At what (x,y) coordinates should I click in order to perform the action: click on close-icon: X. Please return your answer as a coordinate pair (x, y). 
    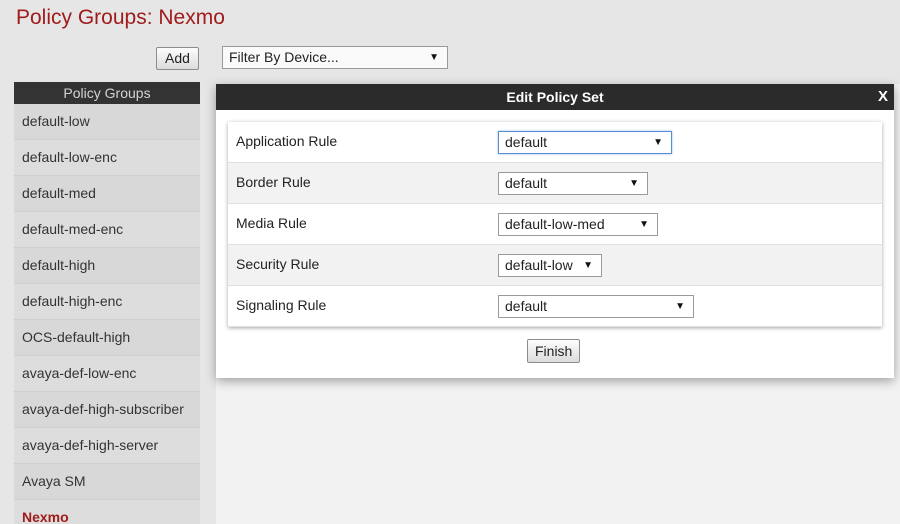
    Looking at the image, I should click on (883, 97).